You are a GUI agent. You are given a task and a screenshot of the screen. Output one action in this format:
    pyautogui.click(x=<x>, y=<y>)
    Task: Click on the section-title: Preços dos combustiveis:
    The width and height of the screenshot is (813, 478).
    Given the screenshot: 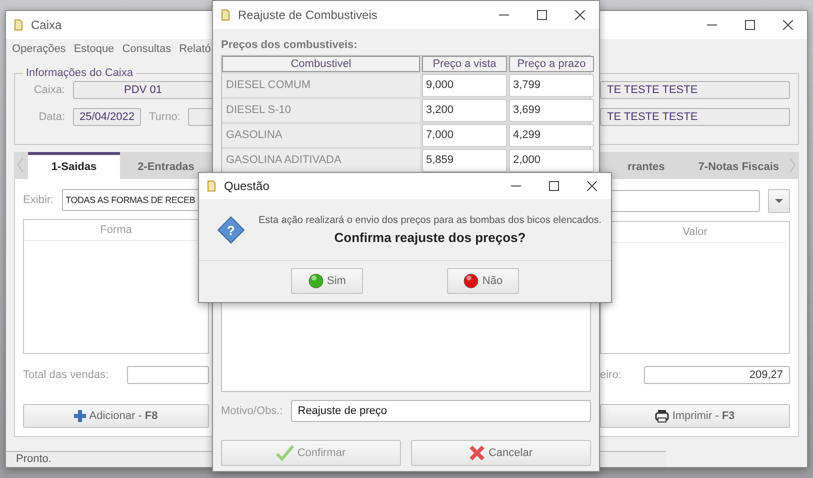 What is the action you would take?
    pyautogui.click(x=289, y=45)
    